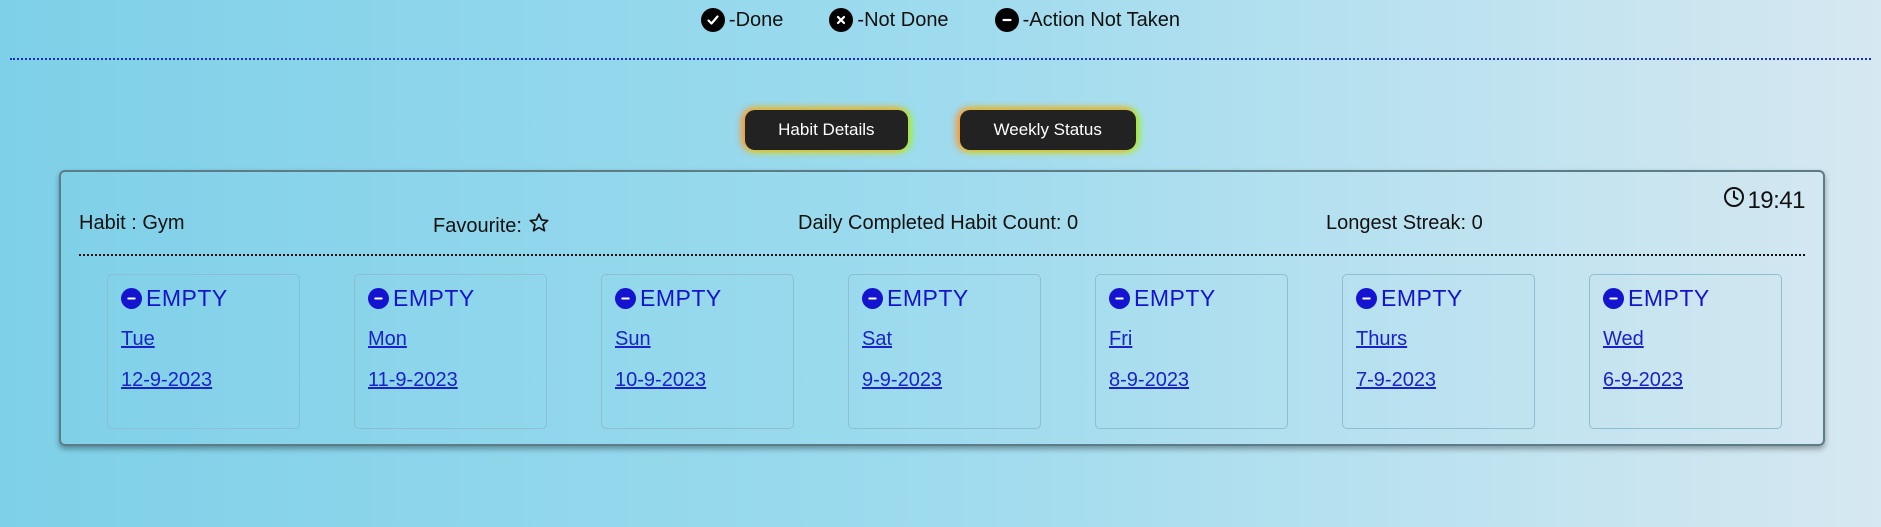 The height and width of the screenshot is (527, 1881). I want to click on day-box-sun: EMPTY Sun 10-9-2023, so click(697, 351).